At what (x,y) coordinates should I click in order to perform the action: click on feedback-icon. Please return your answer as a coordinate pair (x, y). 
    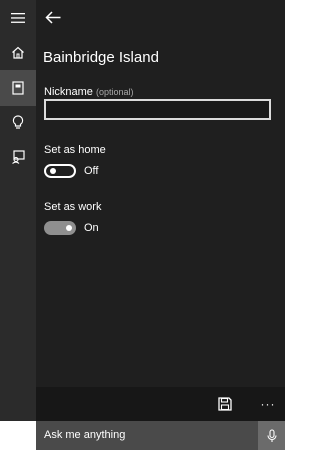
    Looking at the image, I should click on (18, 157).